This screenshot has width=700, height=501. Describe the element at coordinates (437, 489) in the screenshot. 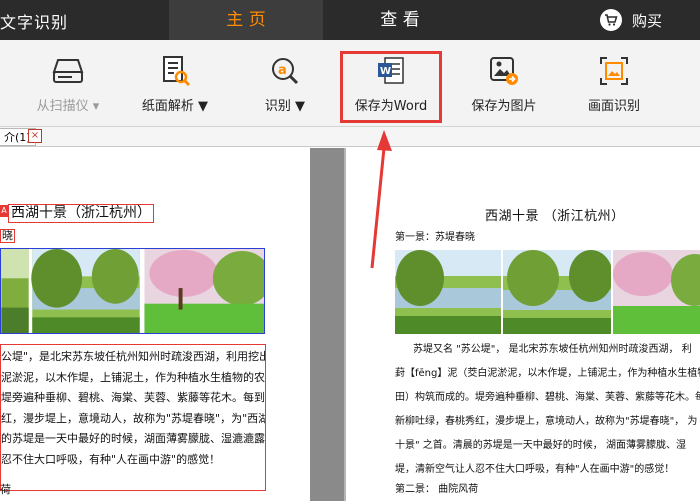

I see `result-next-heading: 第二景： 曲院风荷` at that location.